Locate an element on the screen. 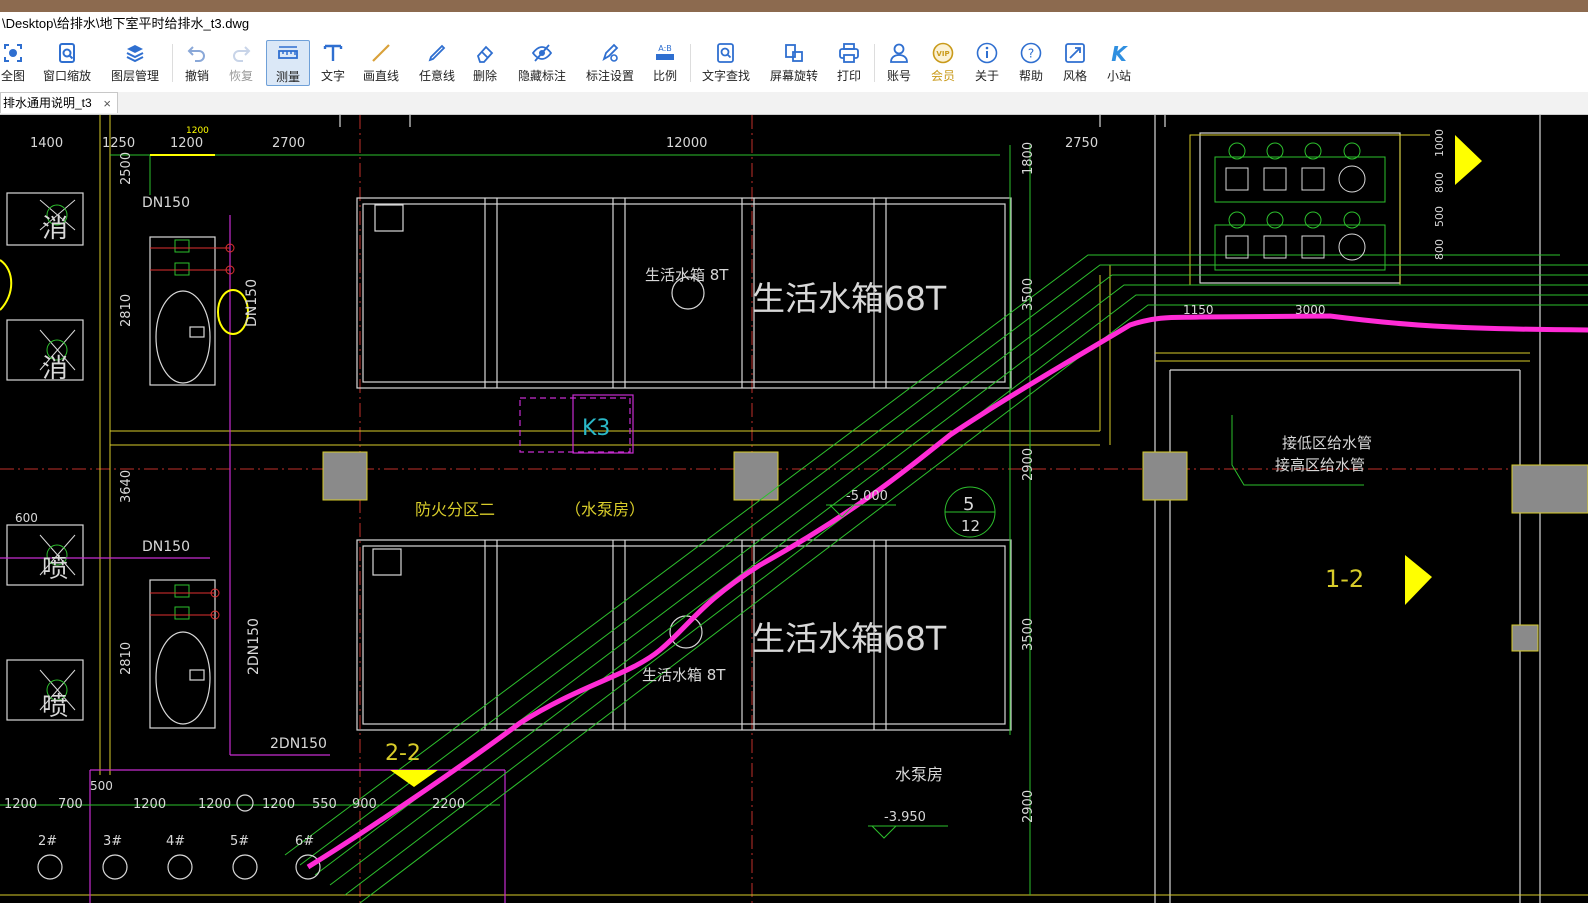 The width and height of the screenshot is (1588, 903). tank-large-label-1: 生活水箱68T is located at coordinates (849, 638).